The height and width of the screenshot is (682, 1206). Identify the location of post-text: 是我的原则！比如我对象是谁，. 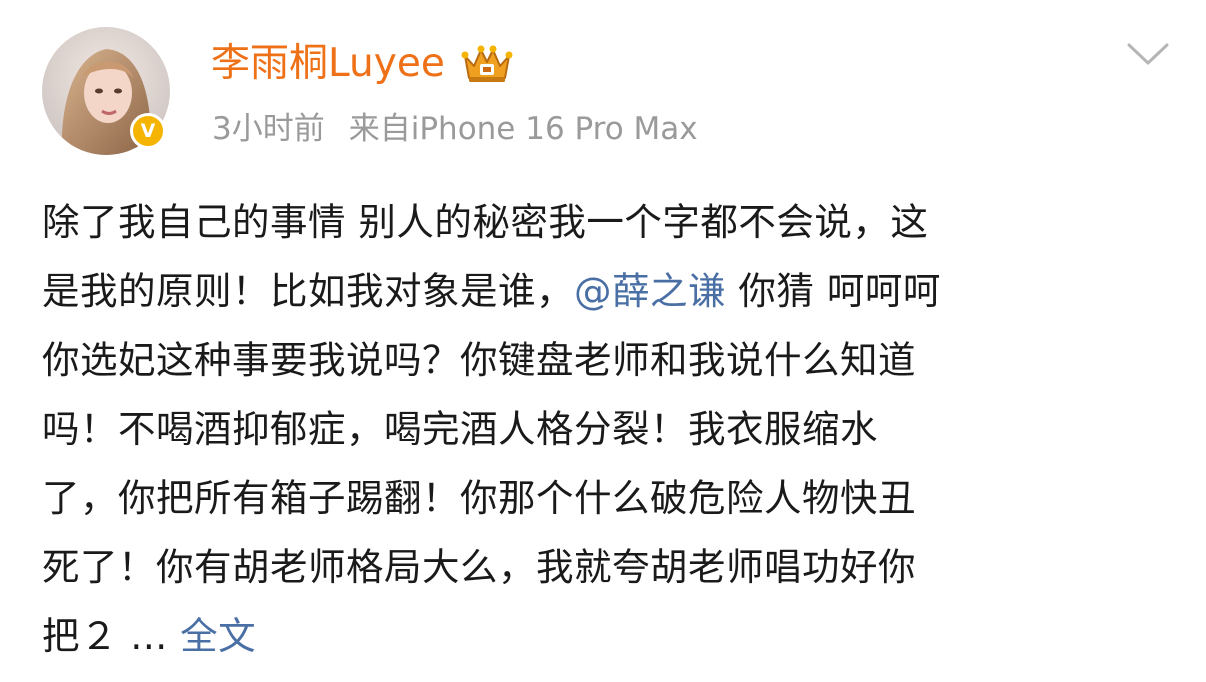
(308, 291).